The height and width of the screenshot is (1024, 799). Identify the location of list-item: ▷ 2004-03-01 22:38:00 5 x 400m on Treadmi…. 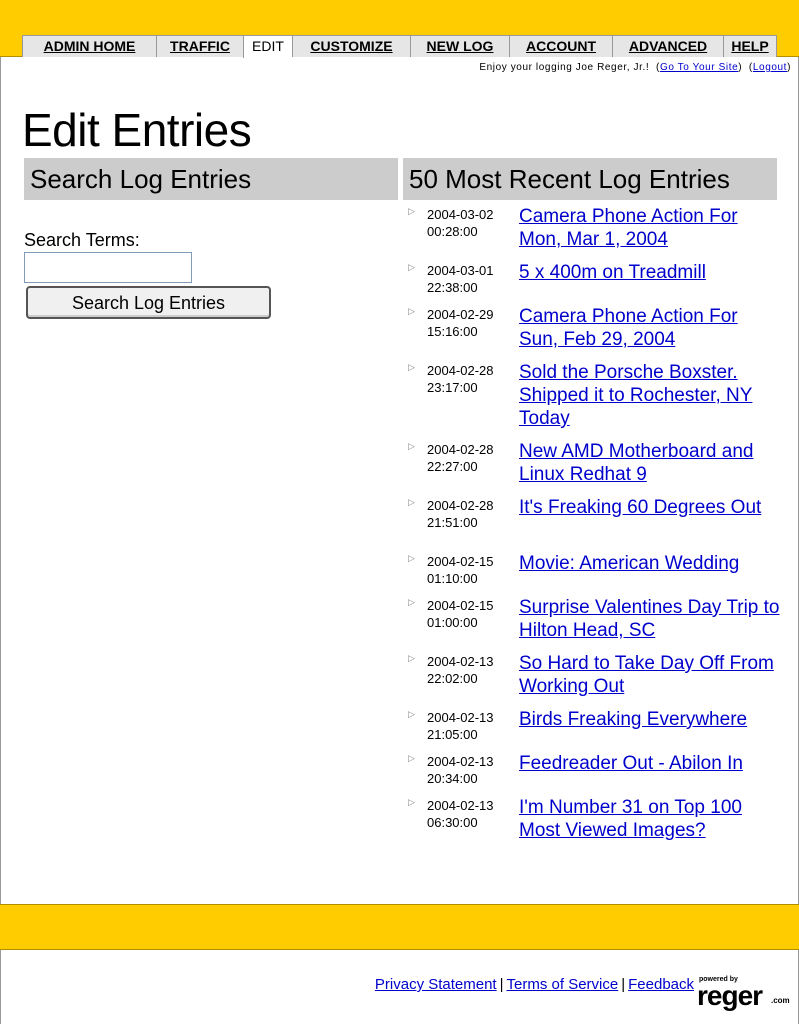
(598, 283).